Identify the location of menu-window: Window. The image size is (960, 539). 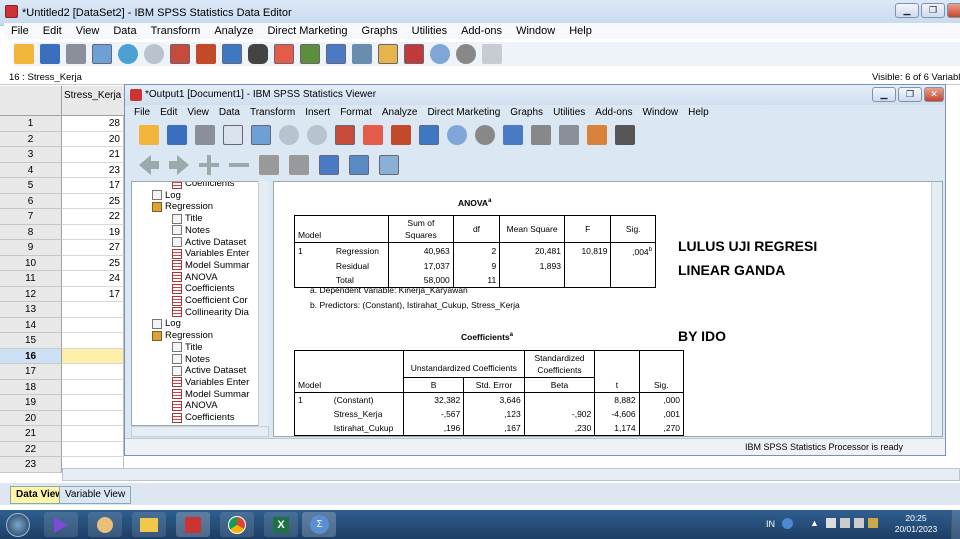
(535, 31).